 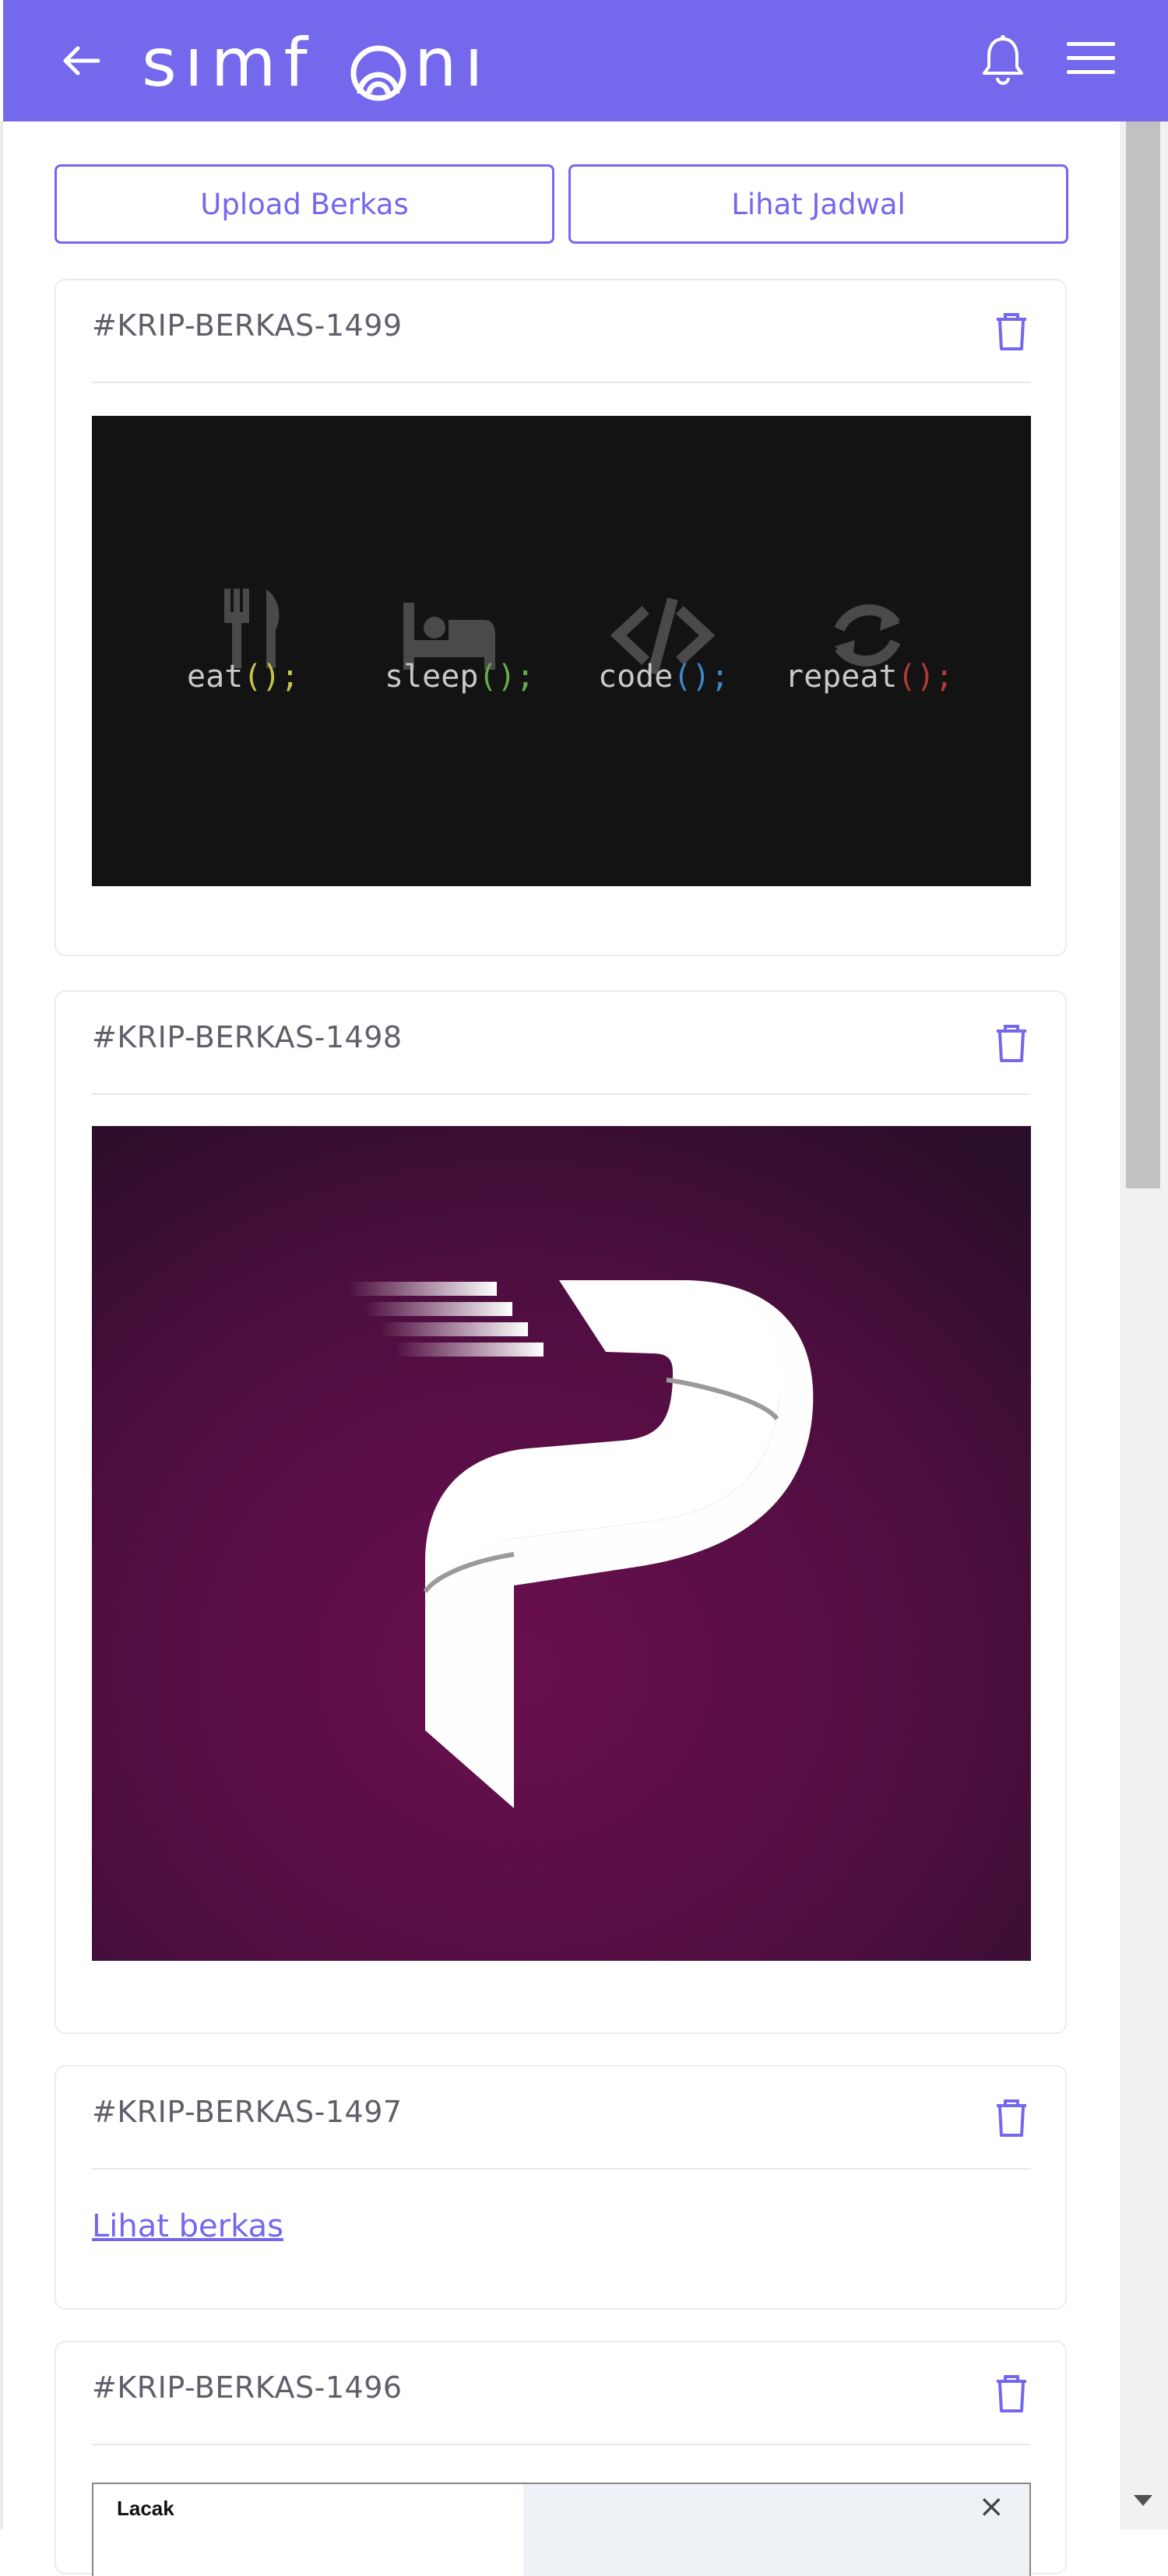 What do you see at coordinates (991, 2507) in the screenshot?
I see `close-icon: ×` at bounding box center [991, 2507].